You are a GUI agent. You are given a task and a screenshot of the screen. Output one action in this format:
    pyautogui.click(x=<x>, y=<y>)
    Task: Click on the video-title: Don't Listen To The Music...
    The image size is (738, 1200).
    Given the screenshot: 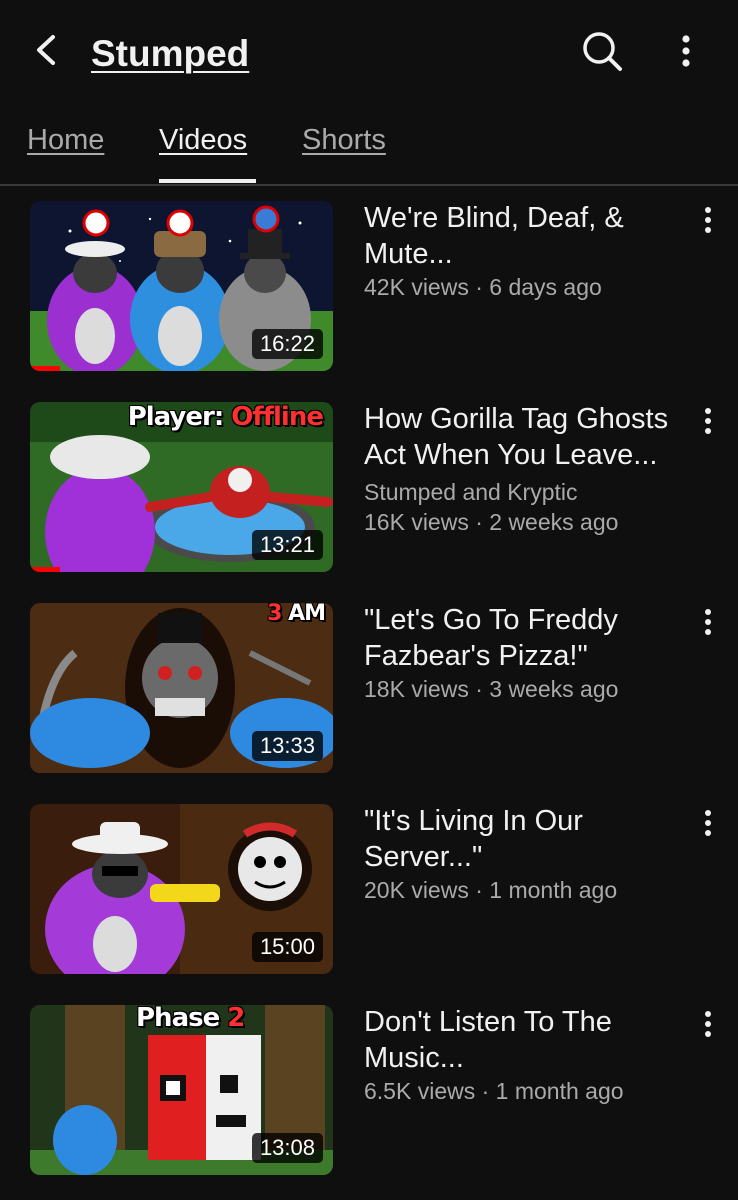 What is the action you would take?
    pyautogui.click(x=526, y=1040)
    